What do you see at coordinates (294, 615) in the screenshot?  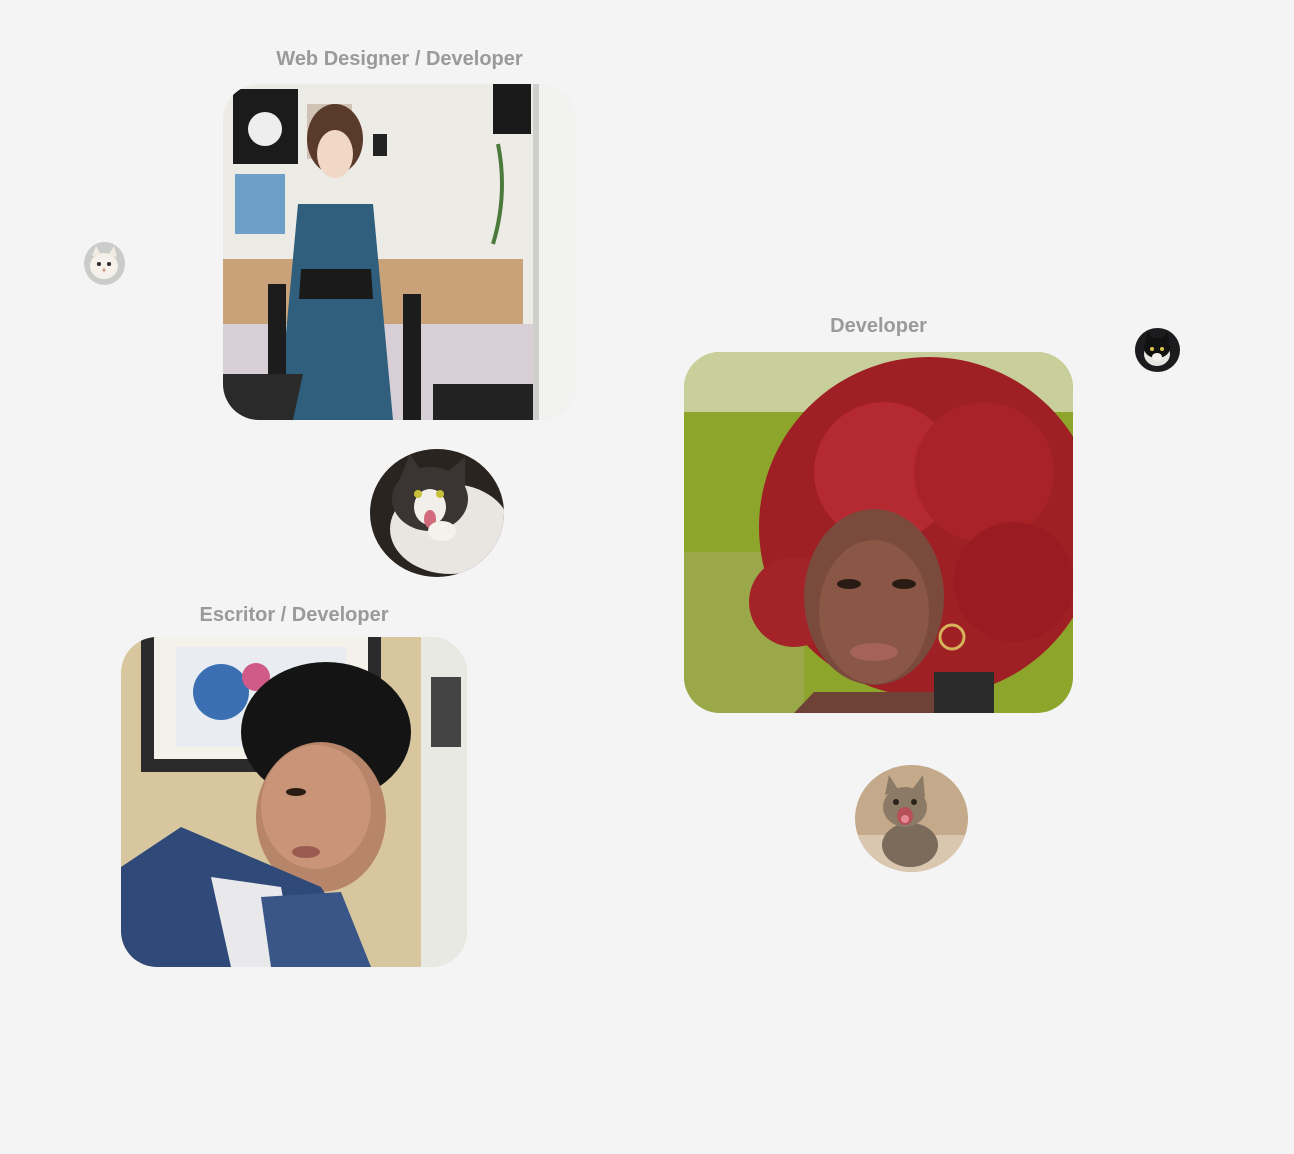 I see `profile-role-escritor: Escritor / Developer` at bounding box center [294, 615].